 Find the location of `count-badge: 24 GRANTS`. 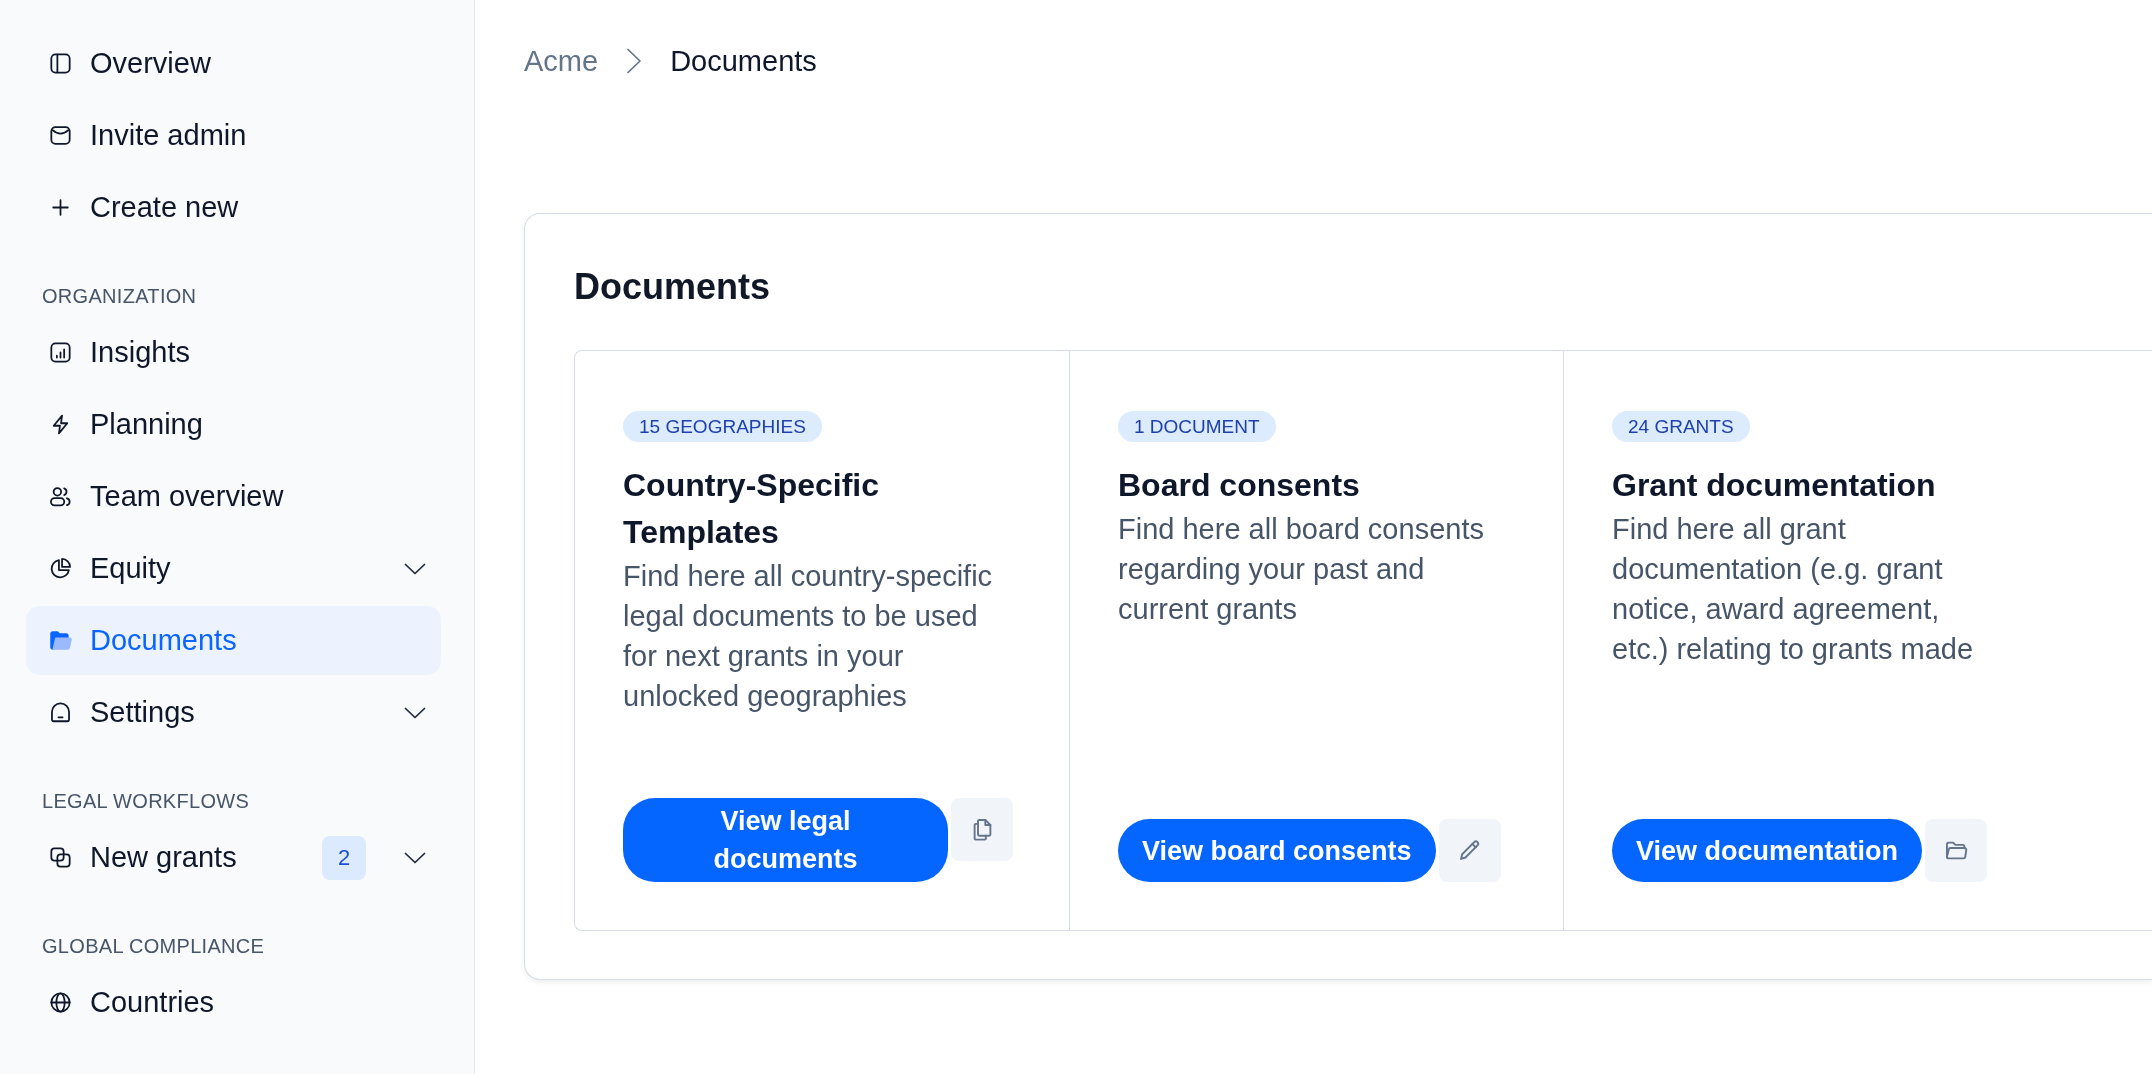

count-badge: 24 GRANTS is located at coordinates (1681, 426).